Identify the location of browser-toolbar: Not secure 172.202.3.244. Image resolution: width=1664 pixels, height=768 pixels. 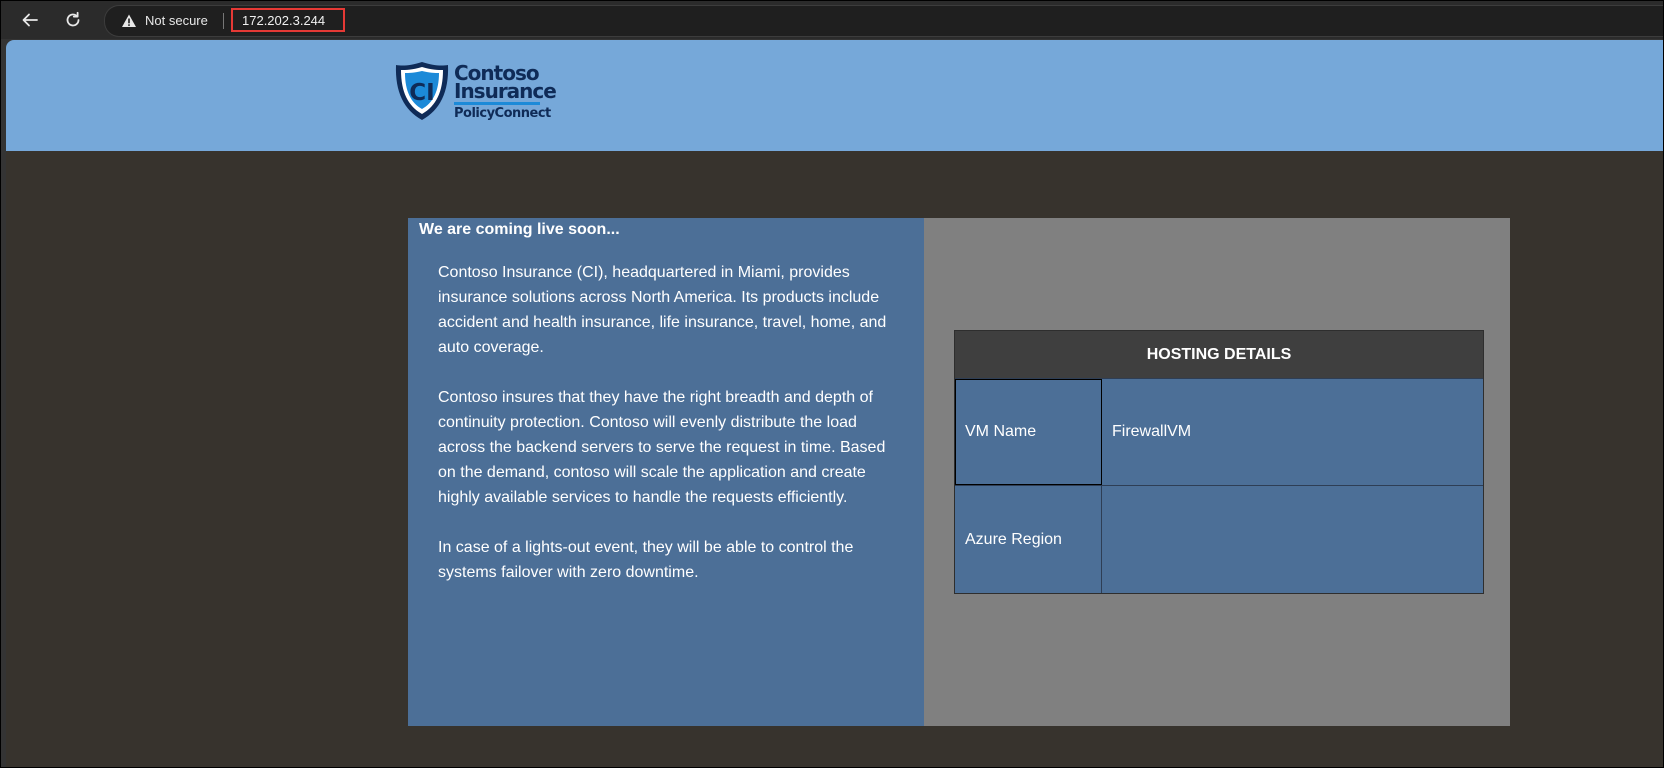
(832, 20).